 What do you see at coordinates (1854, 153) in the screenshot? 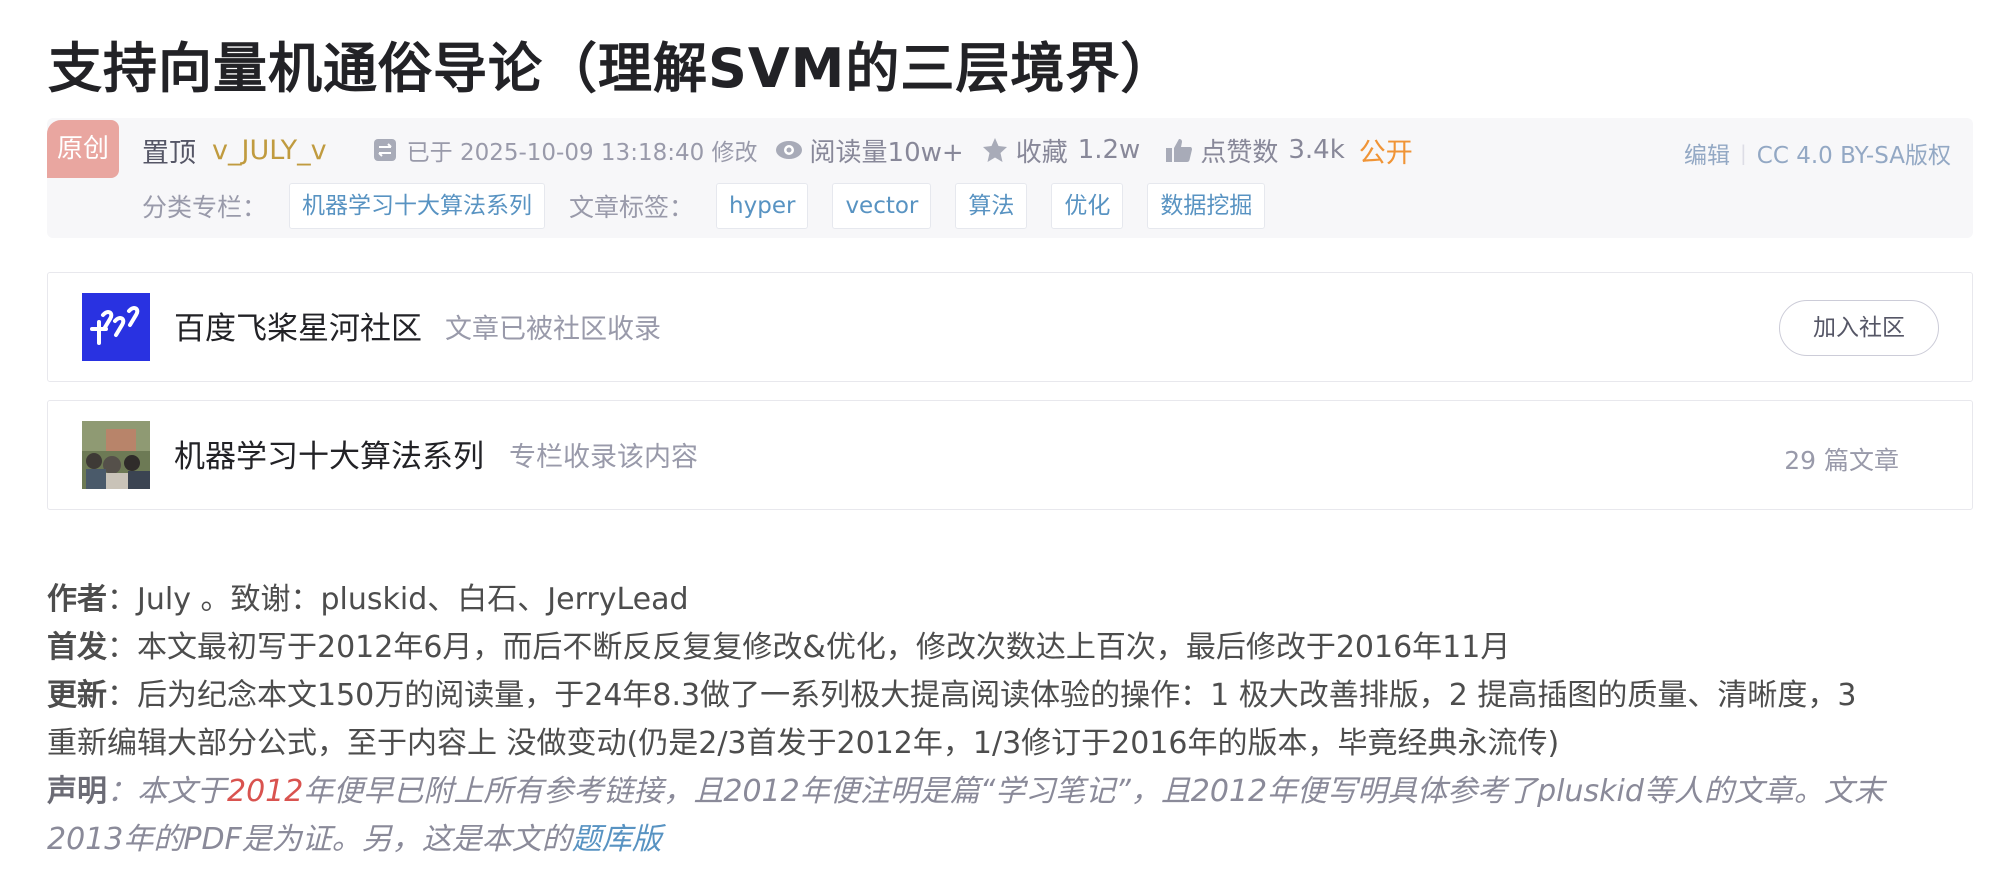
I see `license-link: CC 4.0 BY-SA版权` at bounding box center [1854, 153].